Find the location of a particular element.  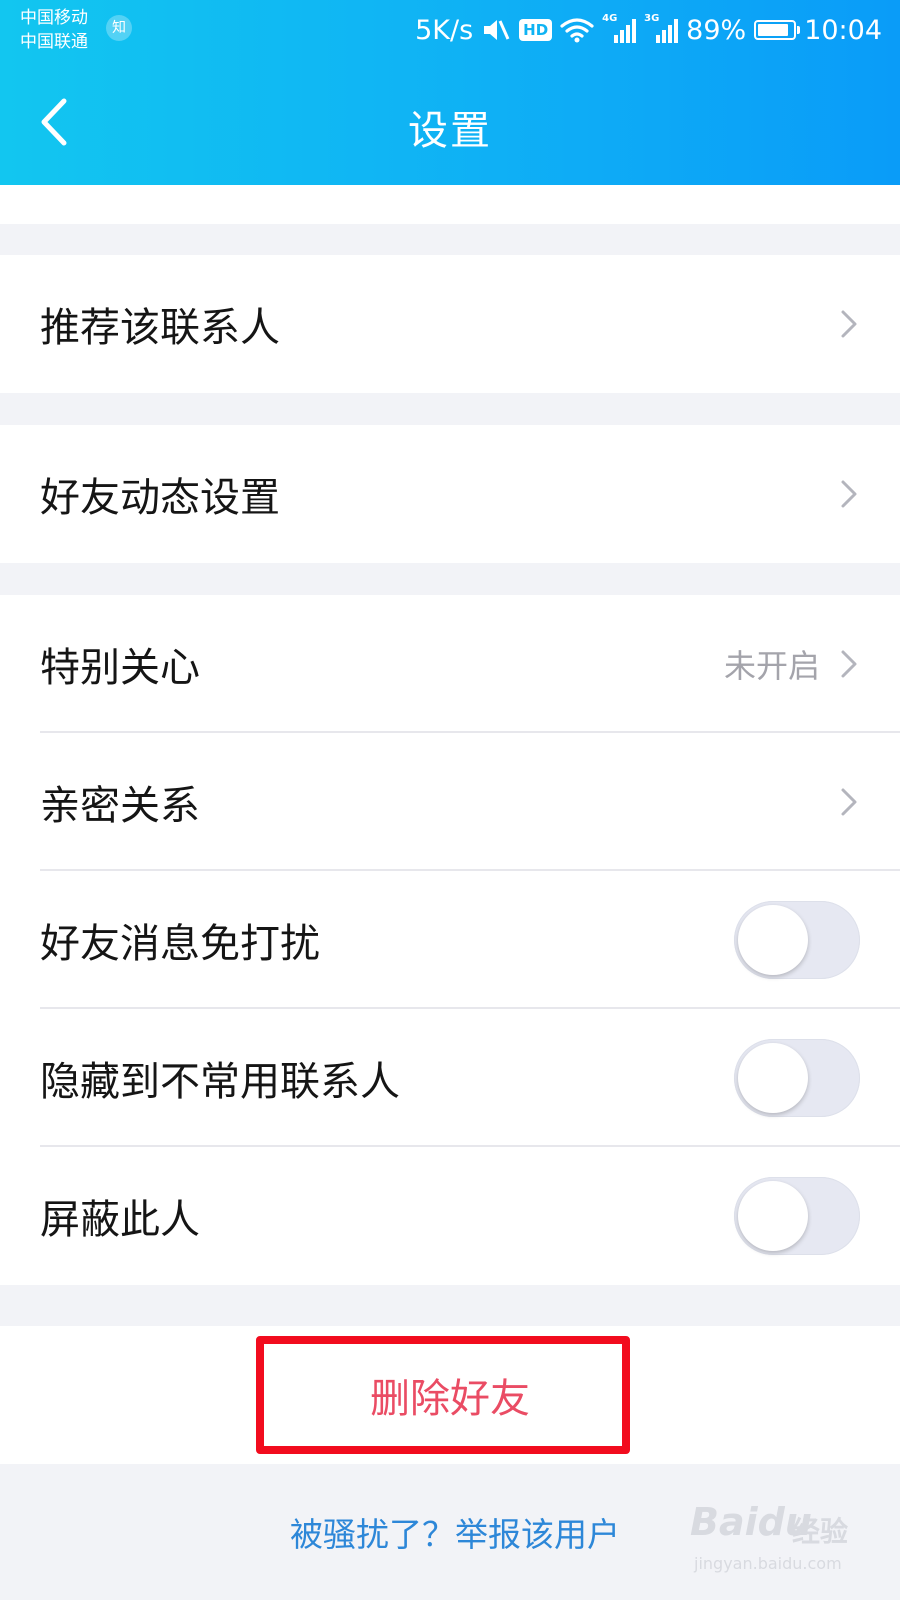

block-label: 屏蔽此人 is located at coordinates (120, 1220).